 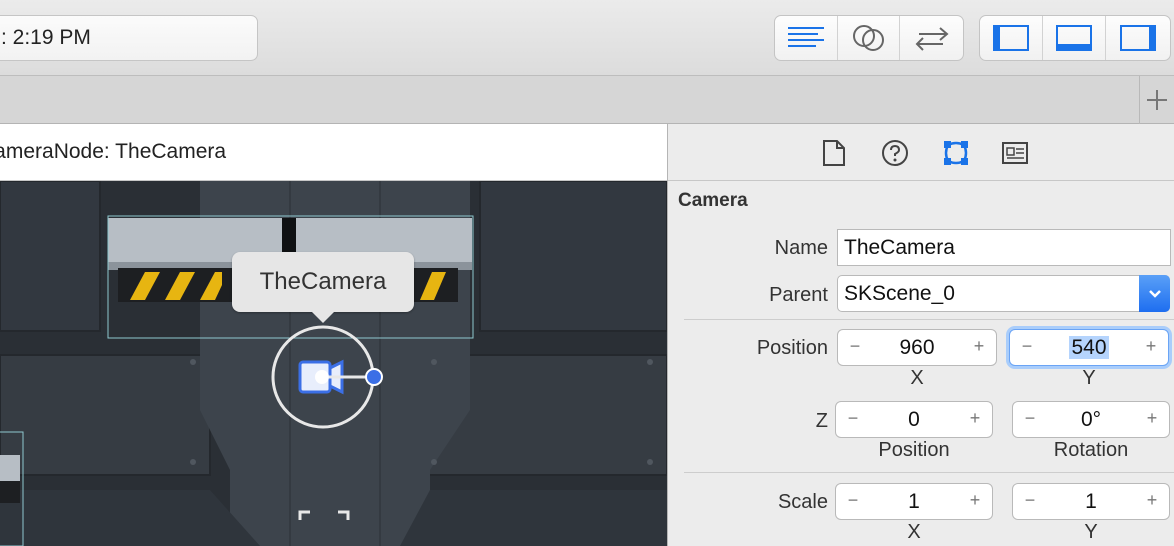 What do you see at coordinates (1003, 293) in the screenshot?
I see `parent-popup: SKScene_0` at bounding box center [1003, 293].